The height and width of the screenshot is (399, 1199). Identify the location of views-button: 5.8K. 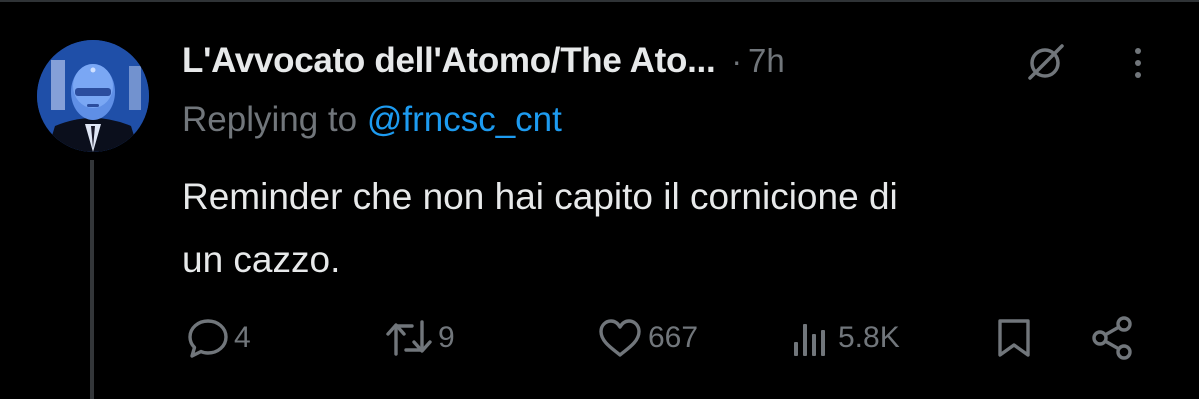
(845, 338).